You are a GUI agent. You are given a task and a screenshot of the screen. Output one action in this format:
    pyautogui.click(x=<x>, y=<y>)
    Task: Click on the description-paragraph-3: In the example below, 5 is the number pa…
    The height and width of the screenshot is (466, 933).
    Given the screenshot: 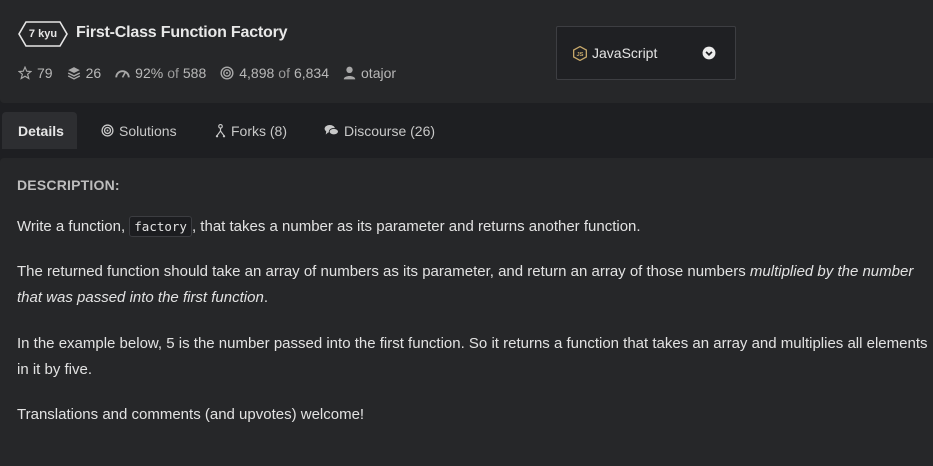 What is the action you would take?
    pyautogui.click(x=475, y=357)
    